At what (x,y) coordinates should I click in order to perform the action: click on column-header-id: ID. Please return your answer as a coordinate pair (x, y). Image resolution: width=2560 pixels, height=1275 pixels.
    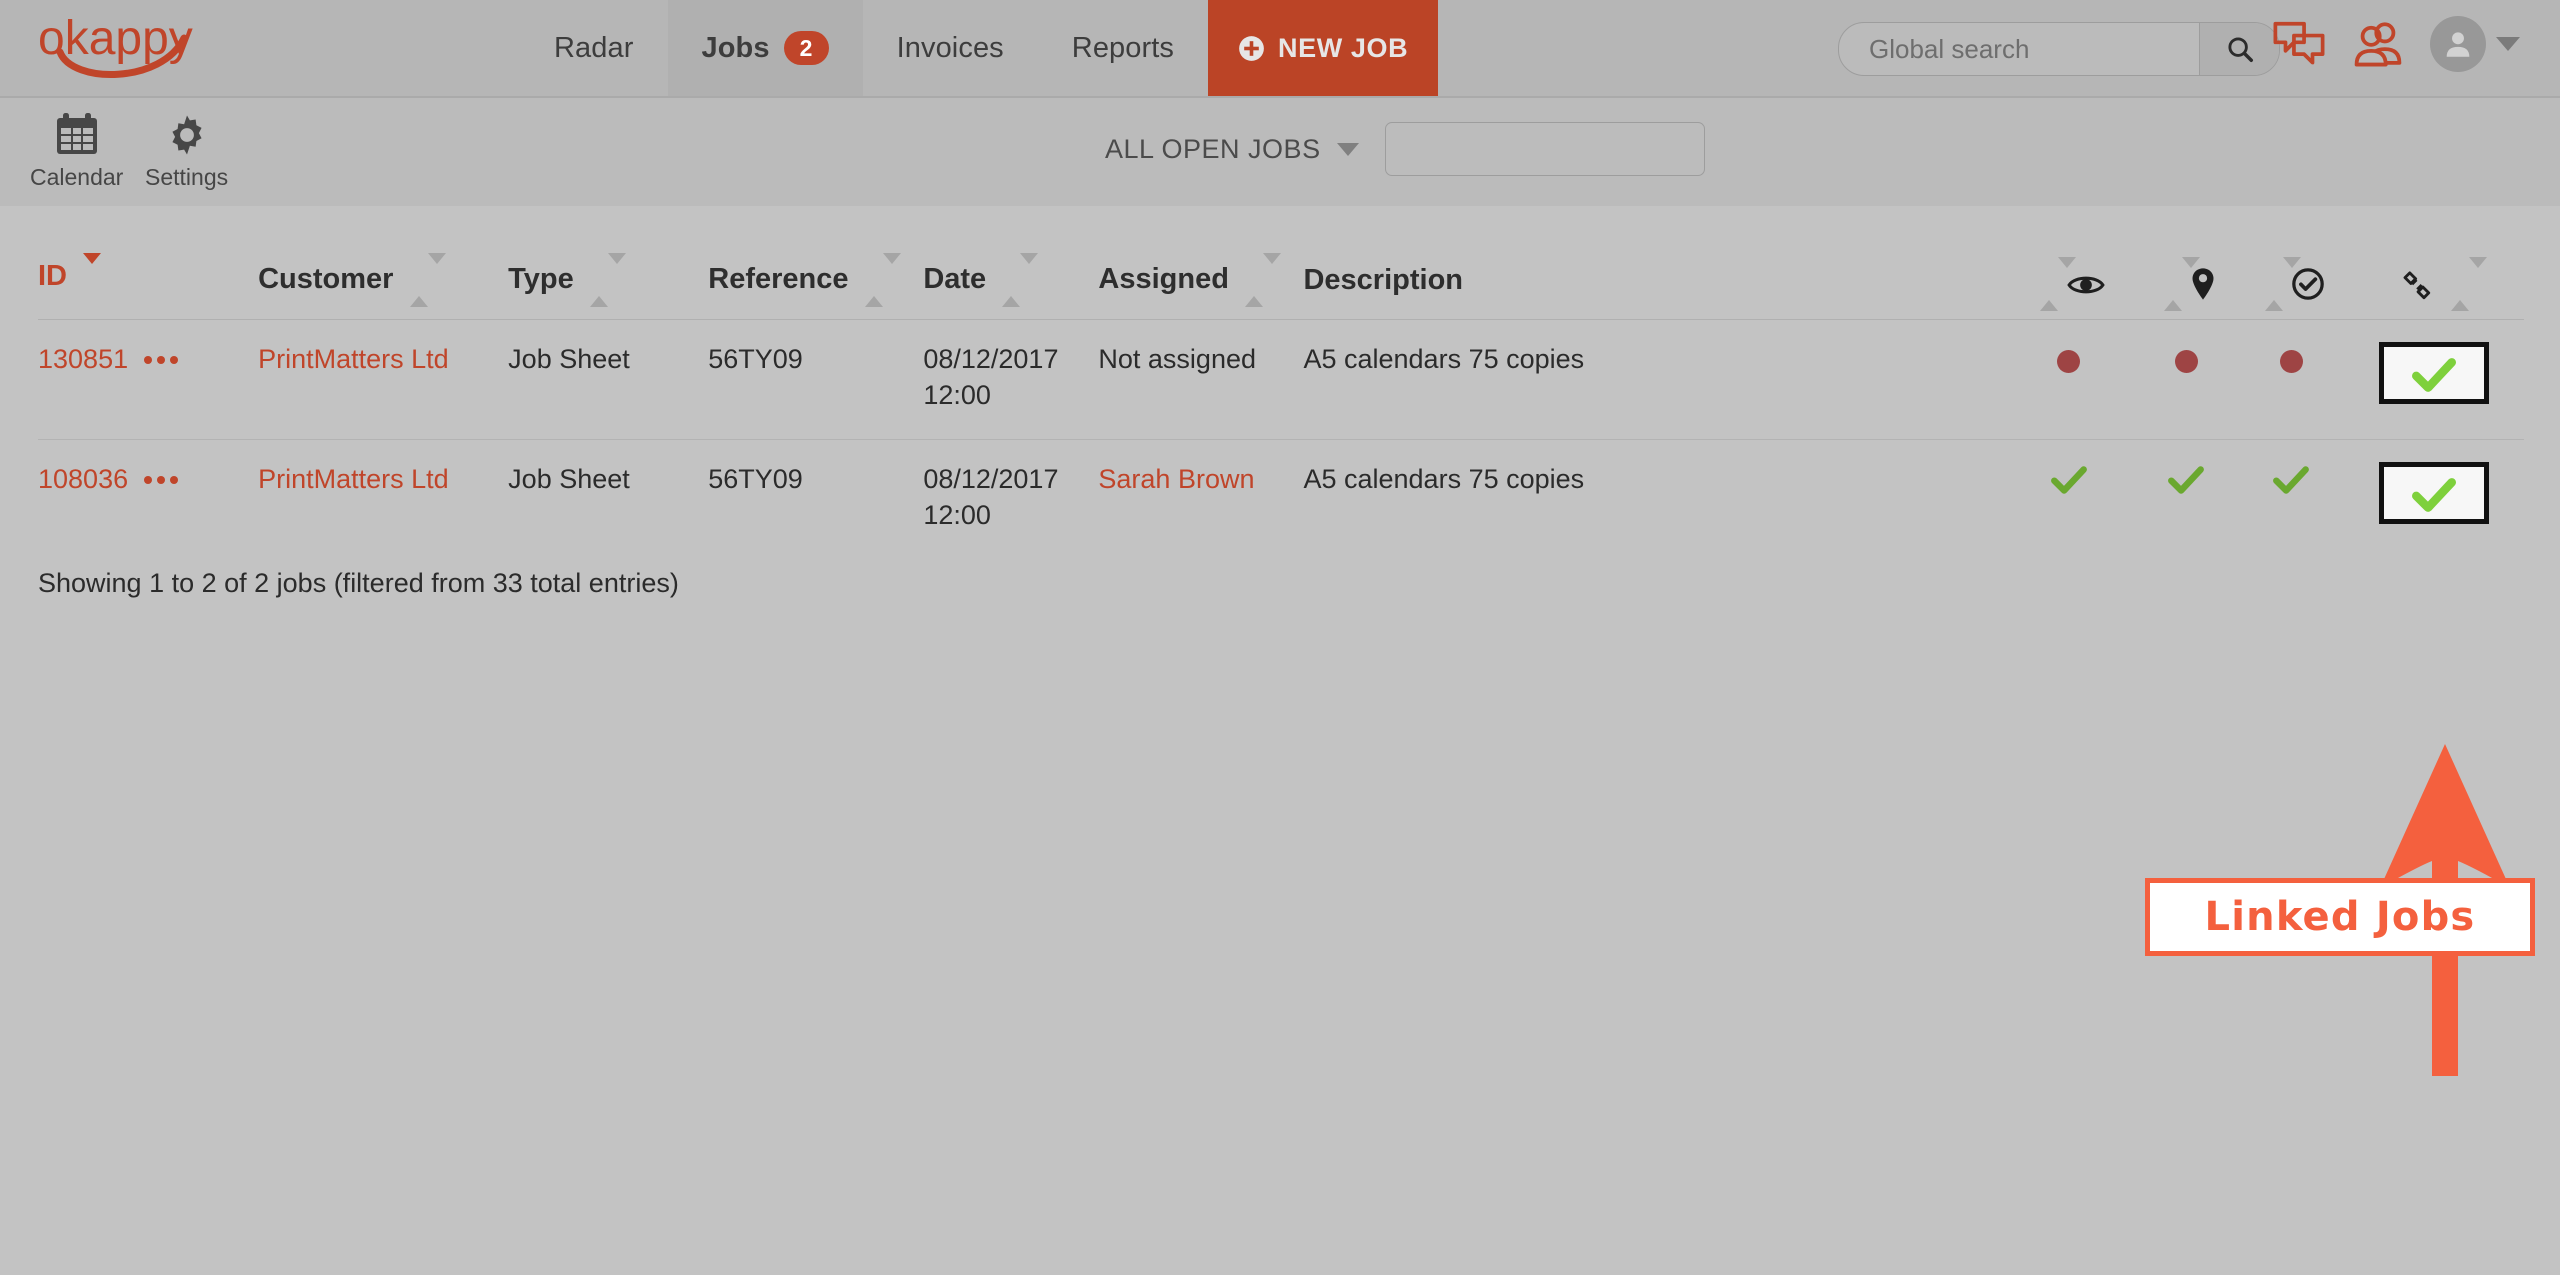
    Looking at the image, I should click on (148, 286).